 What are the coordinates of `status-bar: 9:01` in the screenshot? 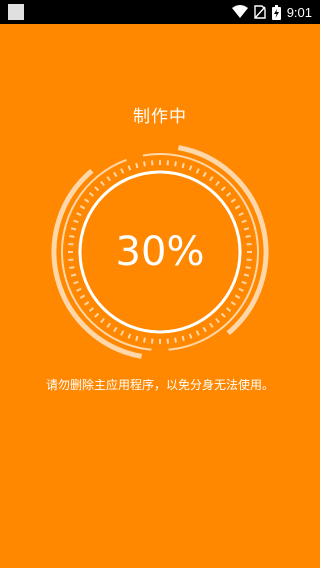 It's located at (160, 12).